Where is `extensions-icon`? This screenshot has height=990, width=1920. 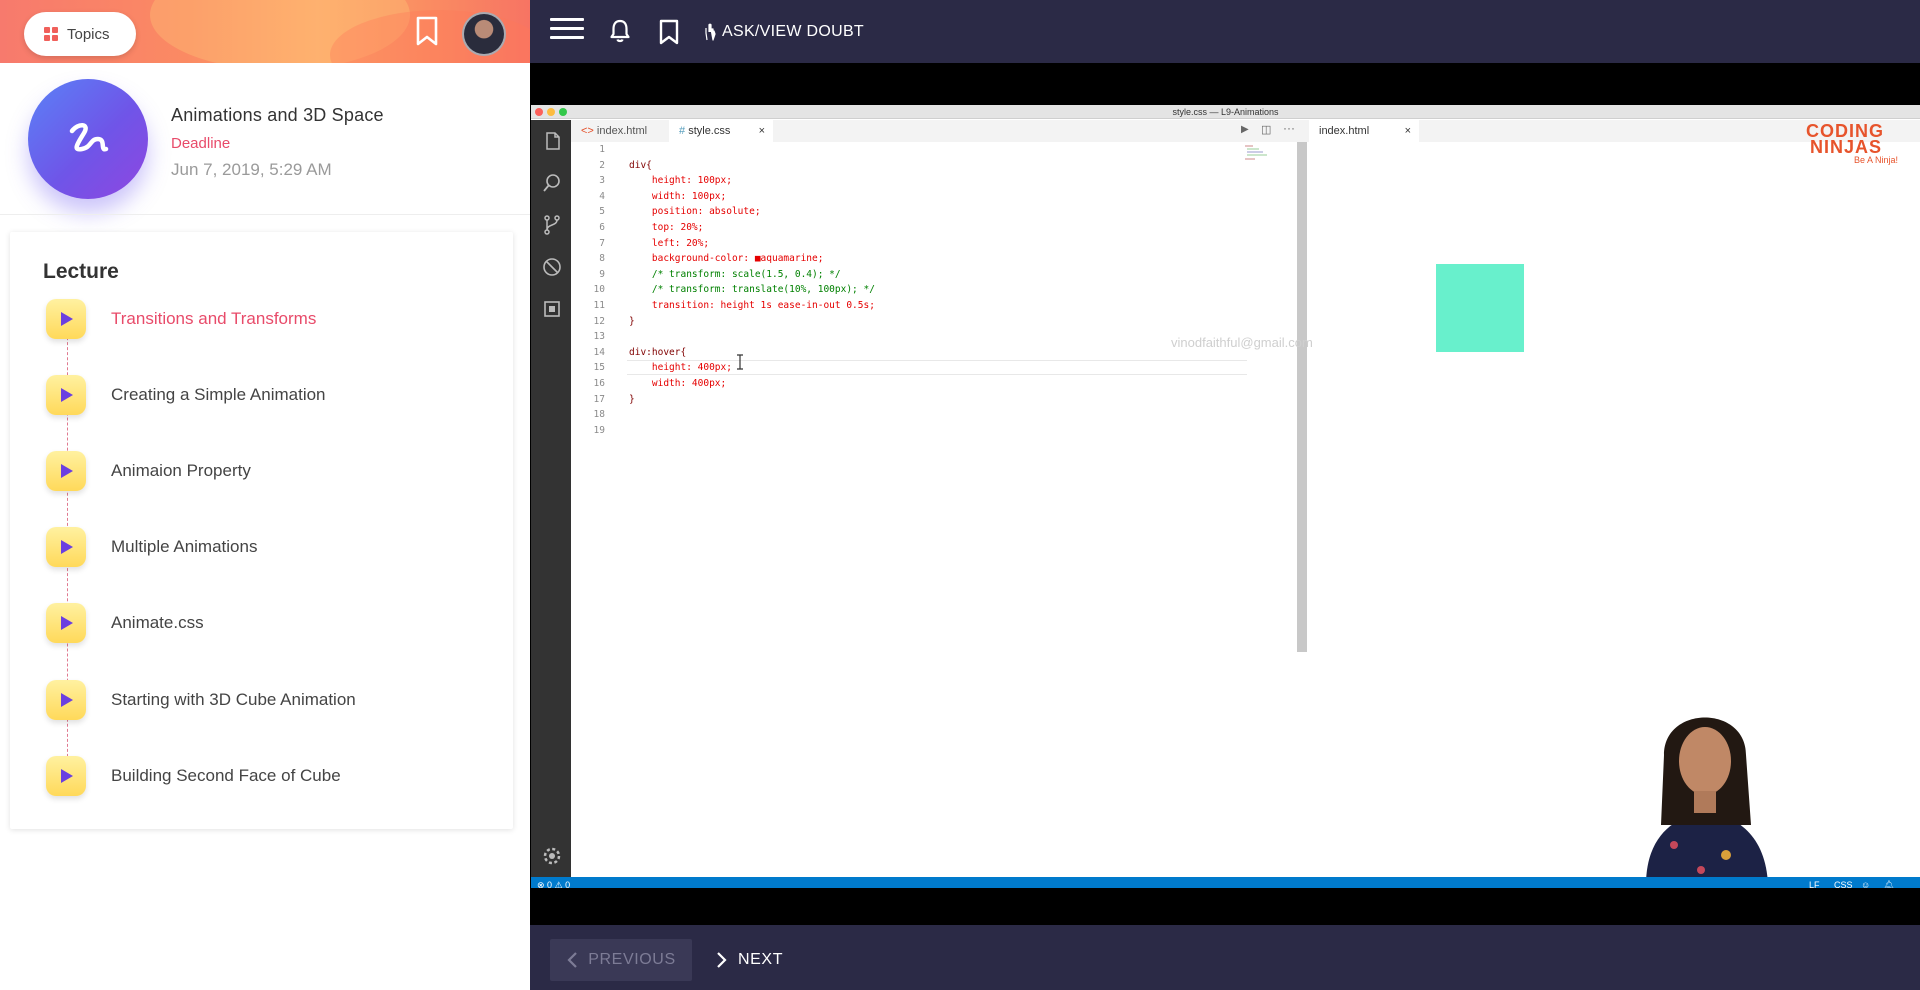
extensions-icon is located at coordinates (552, 309).